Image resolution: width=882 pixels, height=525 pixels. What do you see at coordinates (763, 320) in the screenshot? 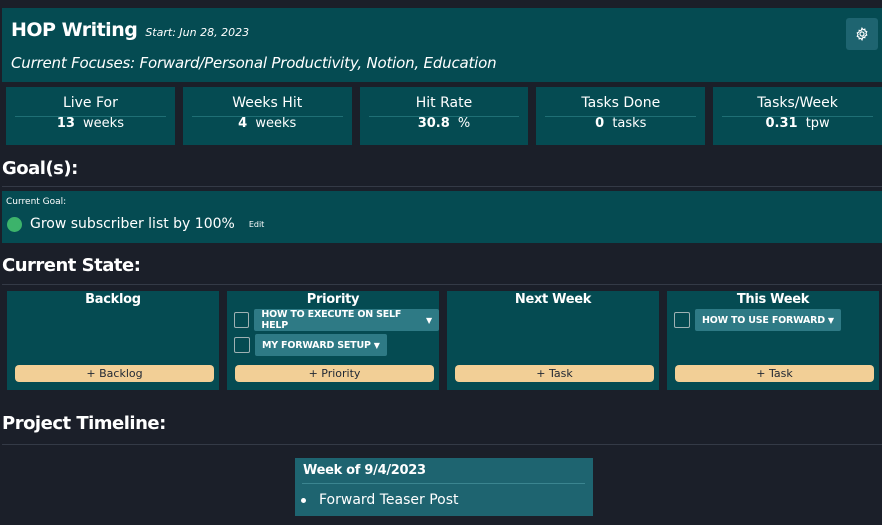
I see `task-label: HOW TO USE FORWARD` at bounding box center [763, 320].